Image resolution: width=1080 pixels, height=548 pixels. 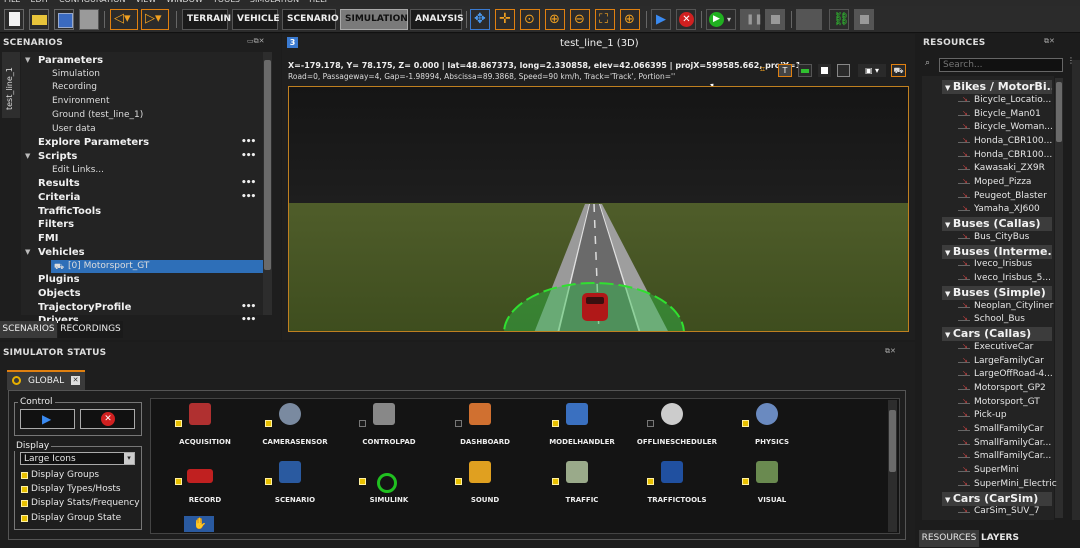 I want to click on tab-resources: RESOURCES, so click(x=949, y=538).